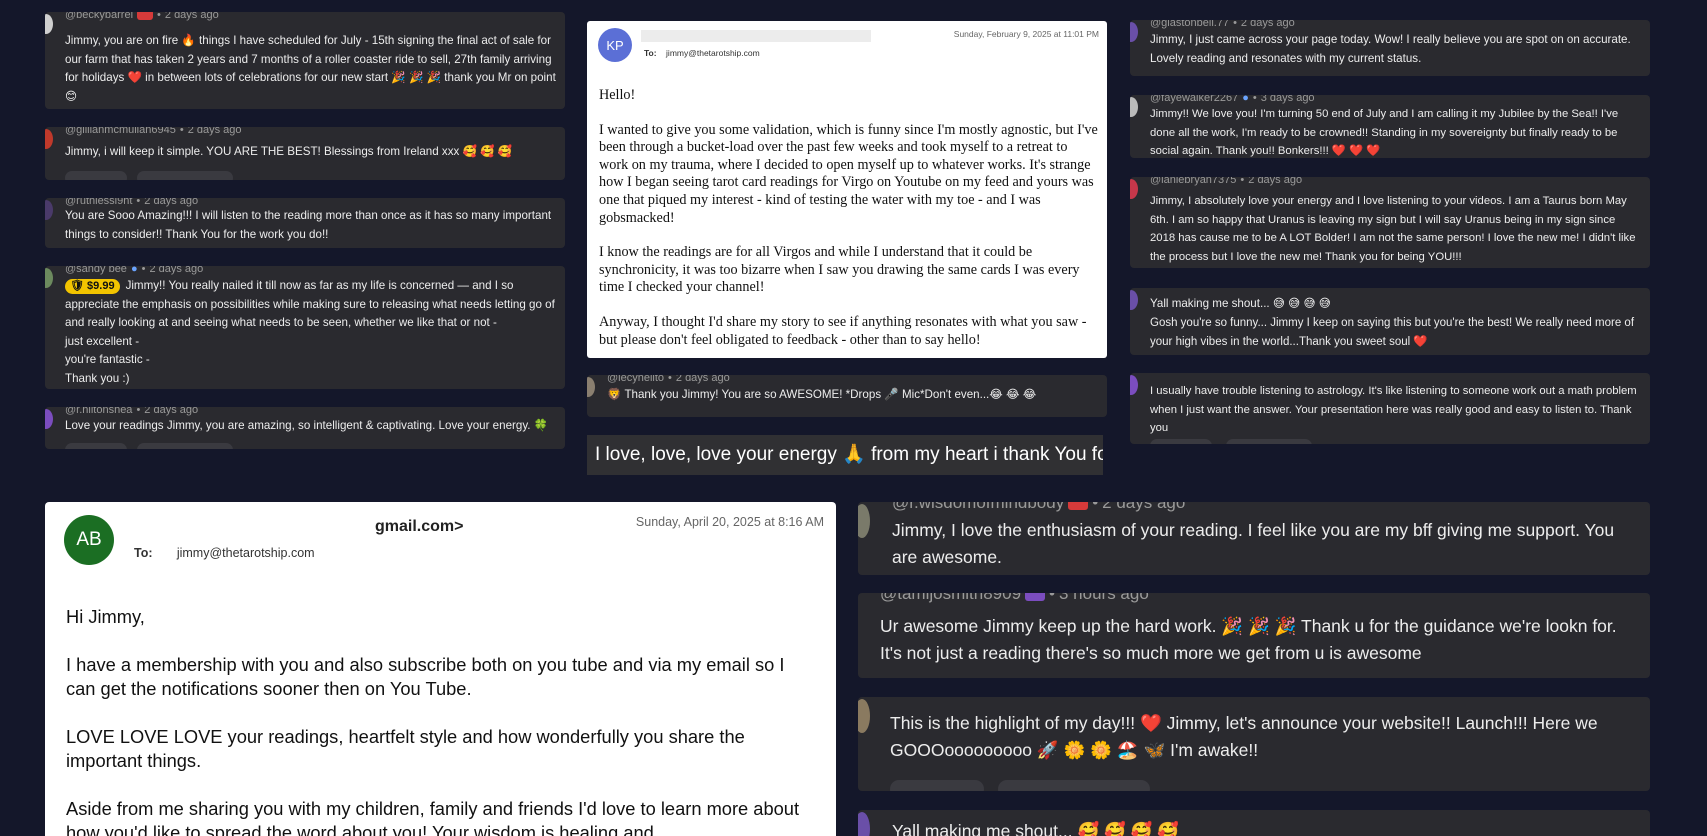 This screenshot has width=1707, height=836. What do you see at coordinates (1036, 828) in the screenshot?
I see `comment-text: Yall making me shout... 🥰 🥰 🥰 🥰` at bounding box center [1036, 828].